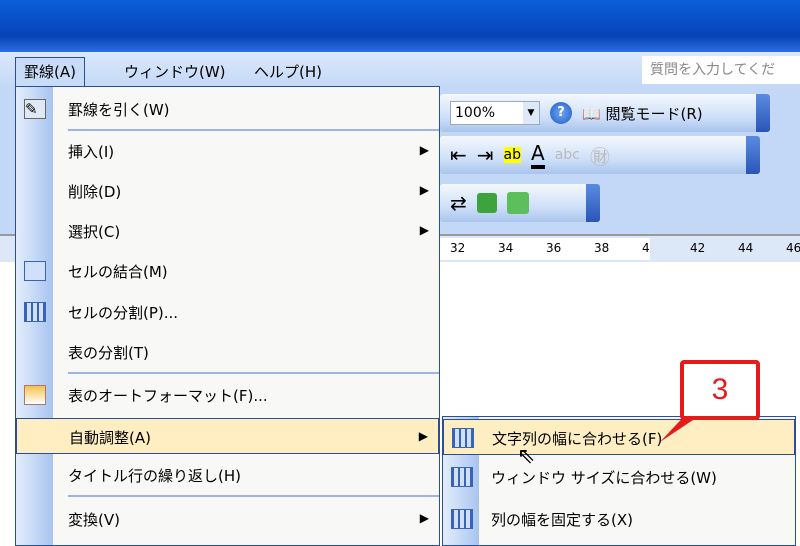 Image resolution: width=800 pixels, height=546 pixels. What do you see at coordinates (526, 456) in the screenshot?
I see `mouse-cursor-icon: ⇖` at bounding box center [526, 456].